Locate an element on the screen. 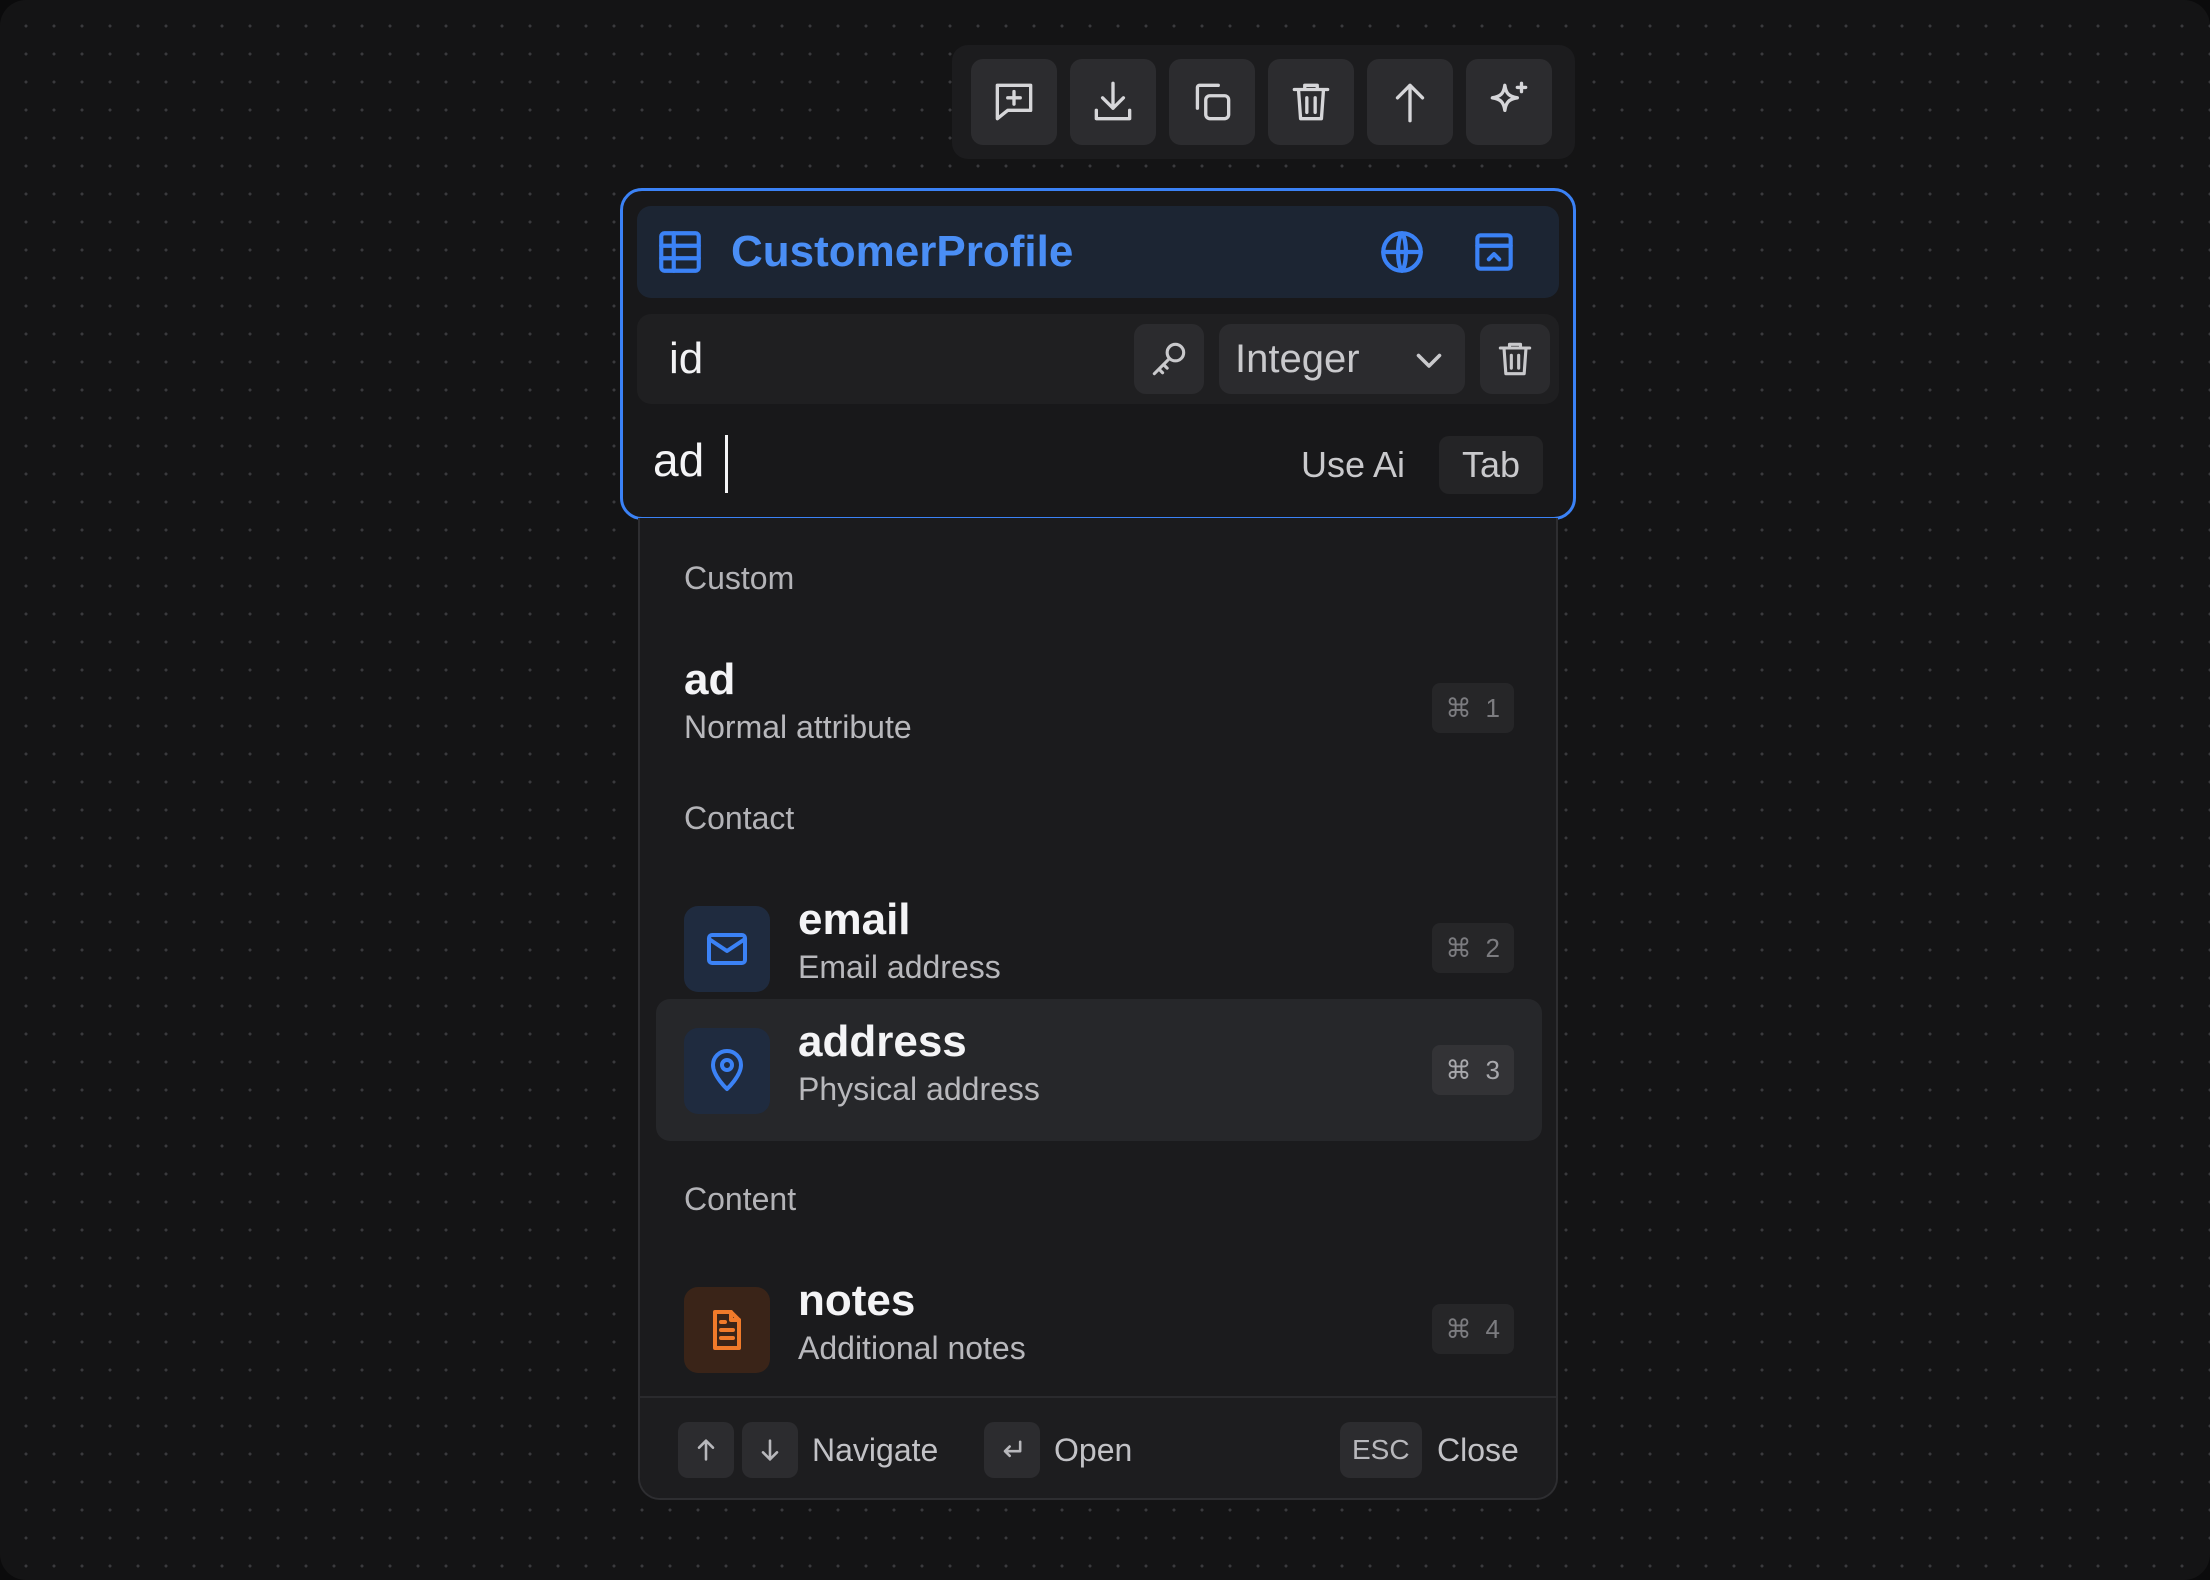  table-node-card: CustomerProfile id Integer ad Use Ai Tab is located at coordinates (1098, 354).